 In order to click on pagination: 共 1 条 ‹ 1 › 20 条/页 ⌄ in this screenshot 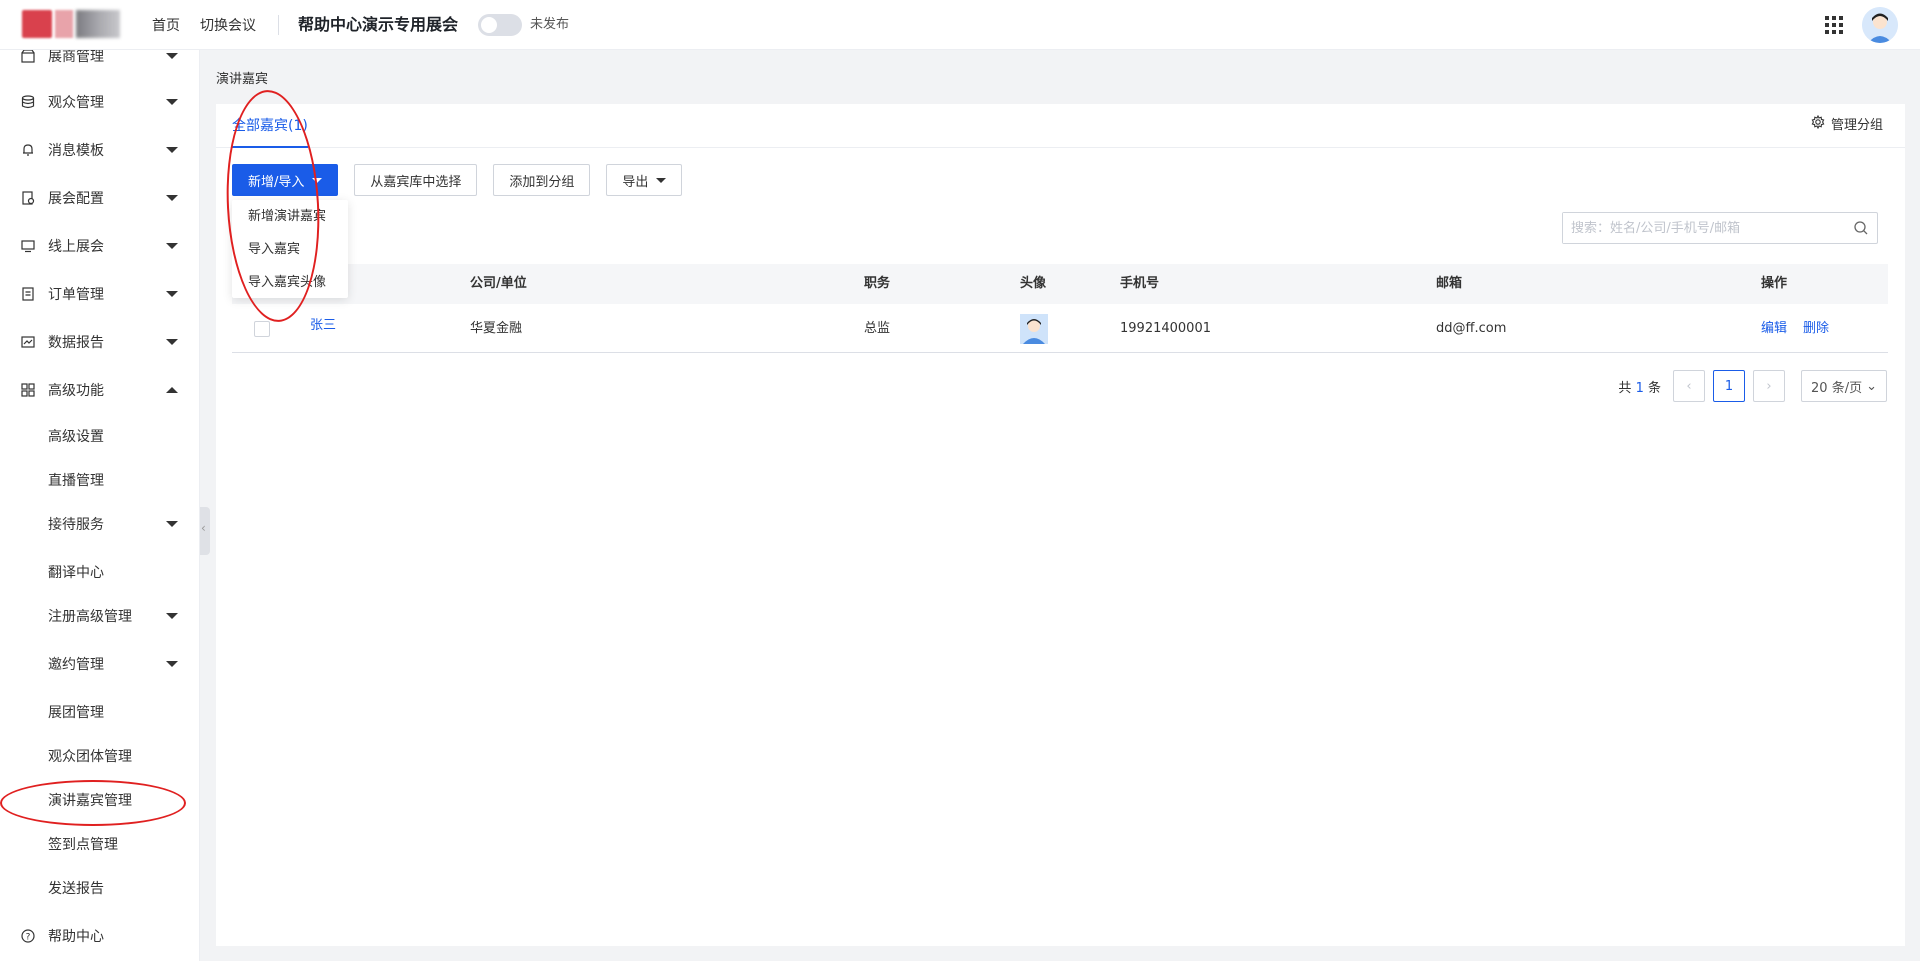, I will do `click(1752, 386)`.